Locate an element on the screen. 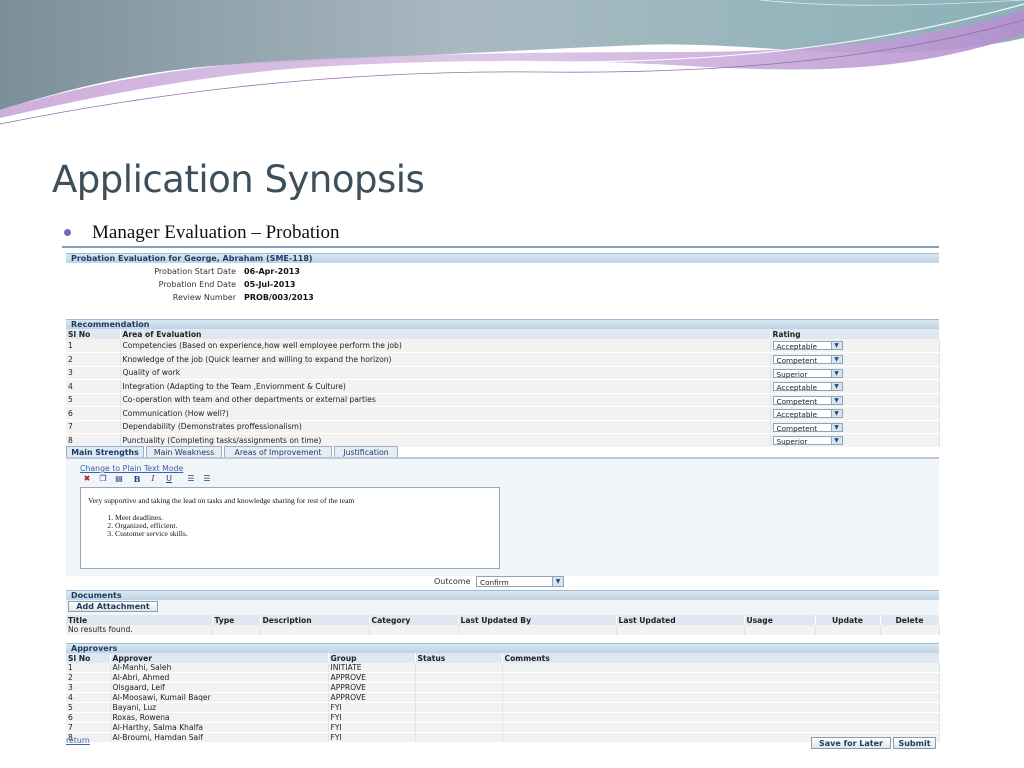 The image size is (1024, 768). cut-icon: ✖ is located at coordinates (87, 479).